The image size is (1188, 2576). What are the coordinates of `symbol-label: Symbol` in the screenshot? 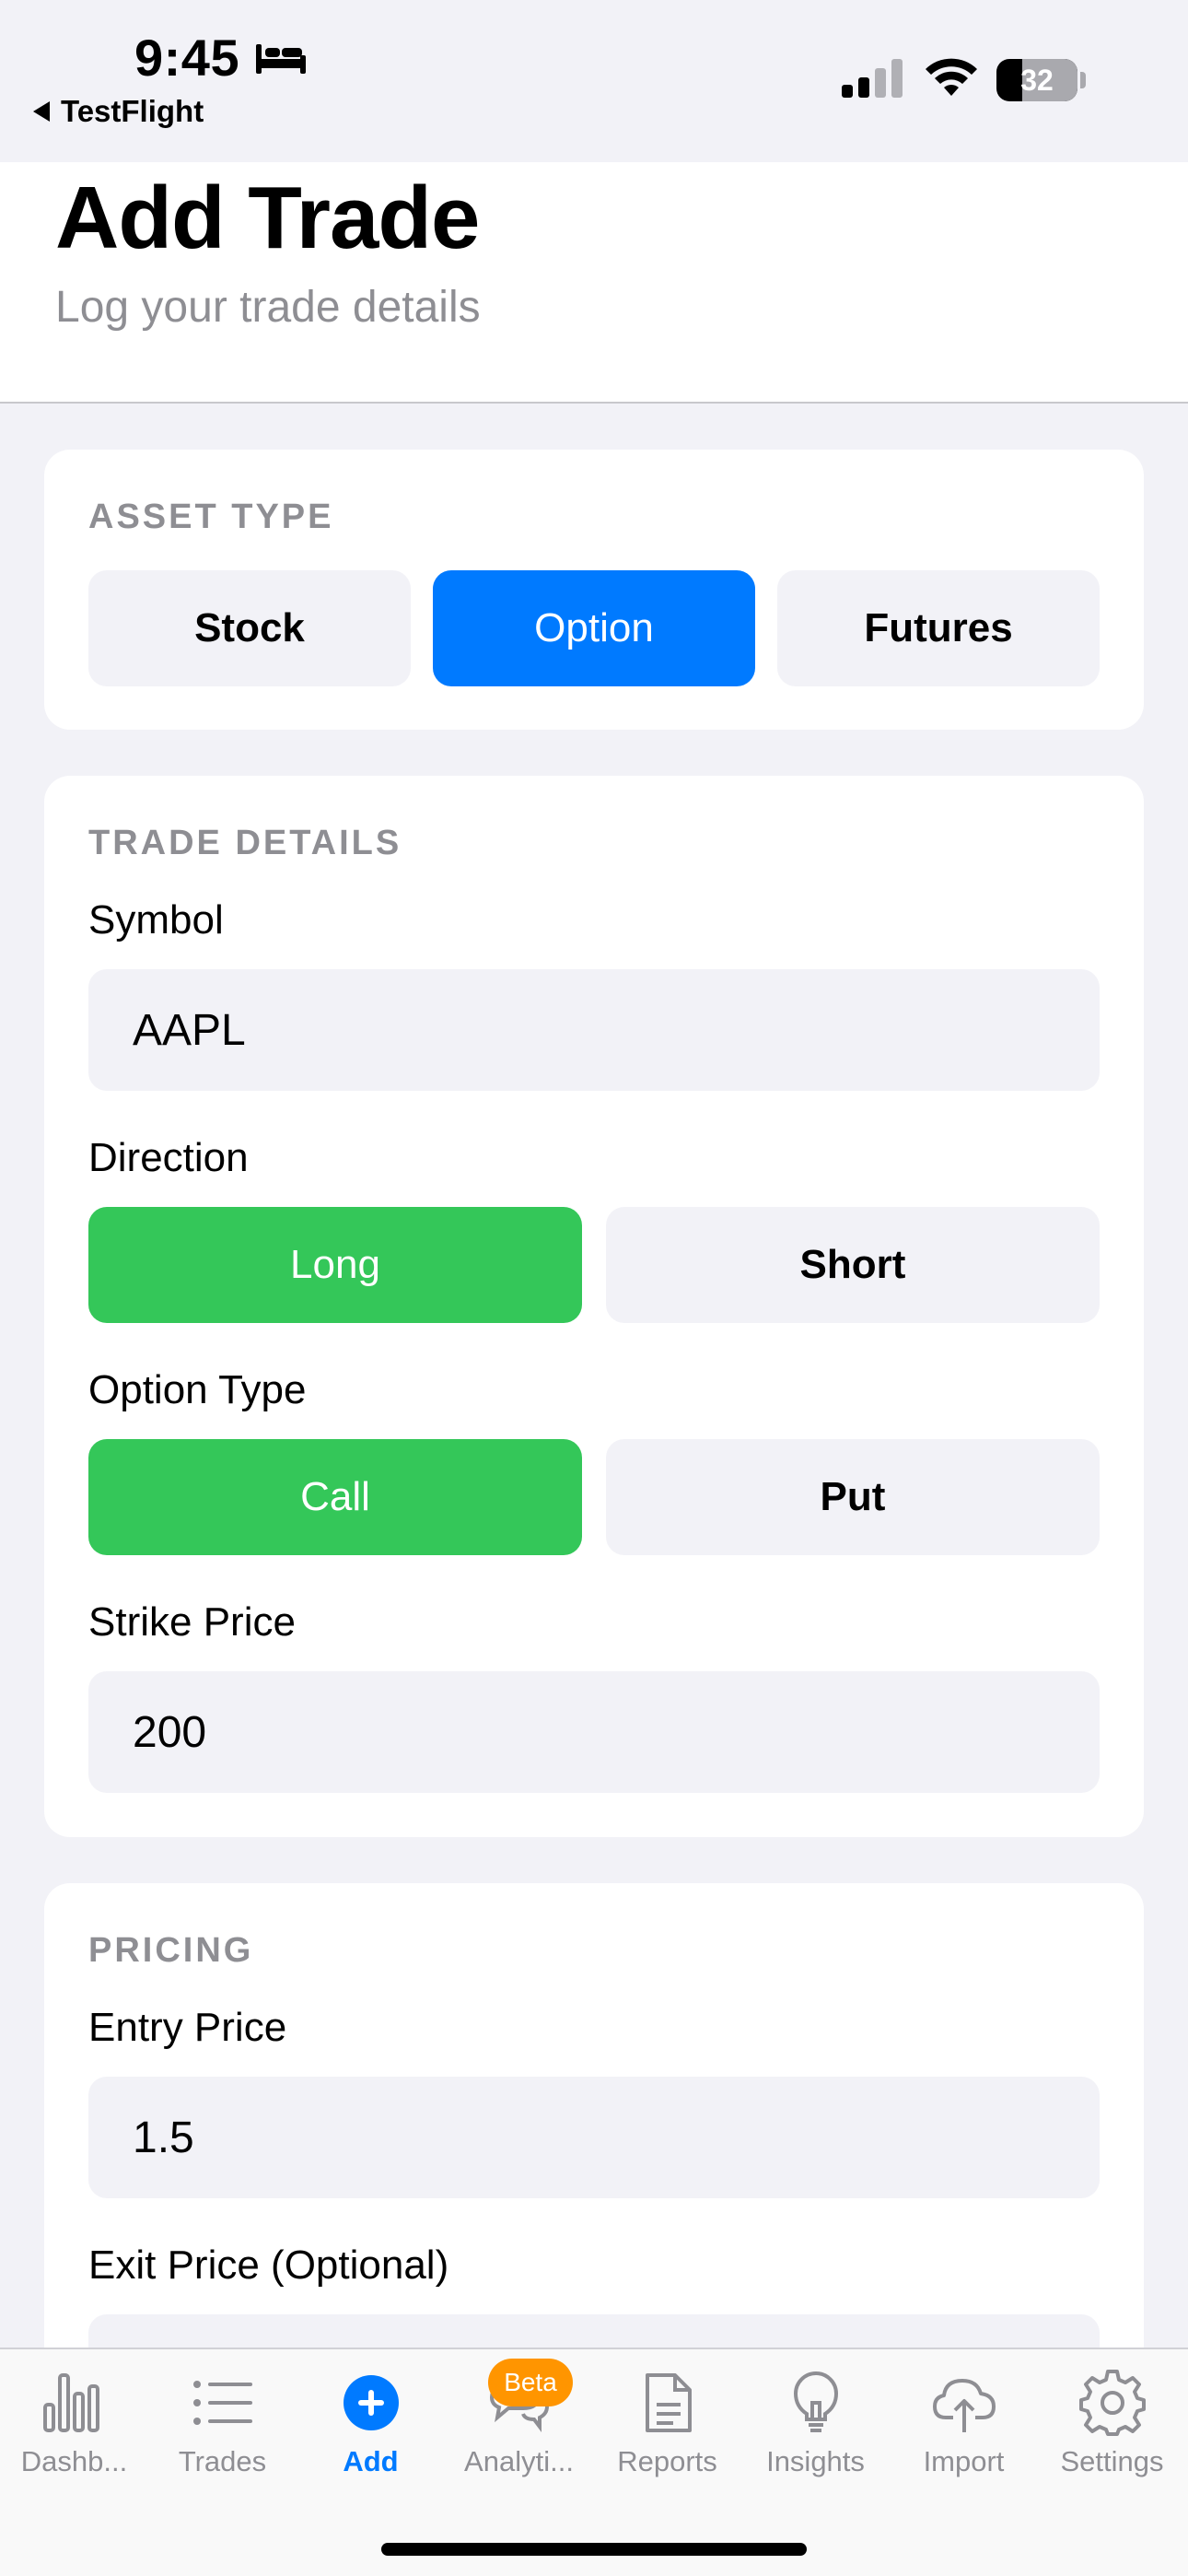 It's located at (156, 920).